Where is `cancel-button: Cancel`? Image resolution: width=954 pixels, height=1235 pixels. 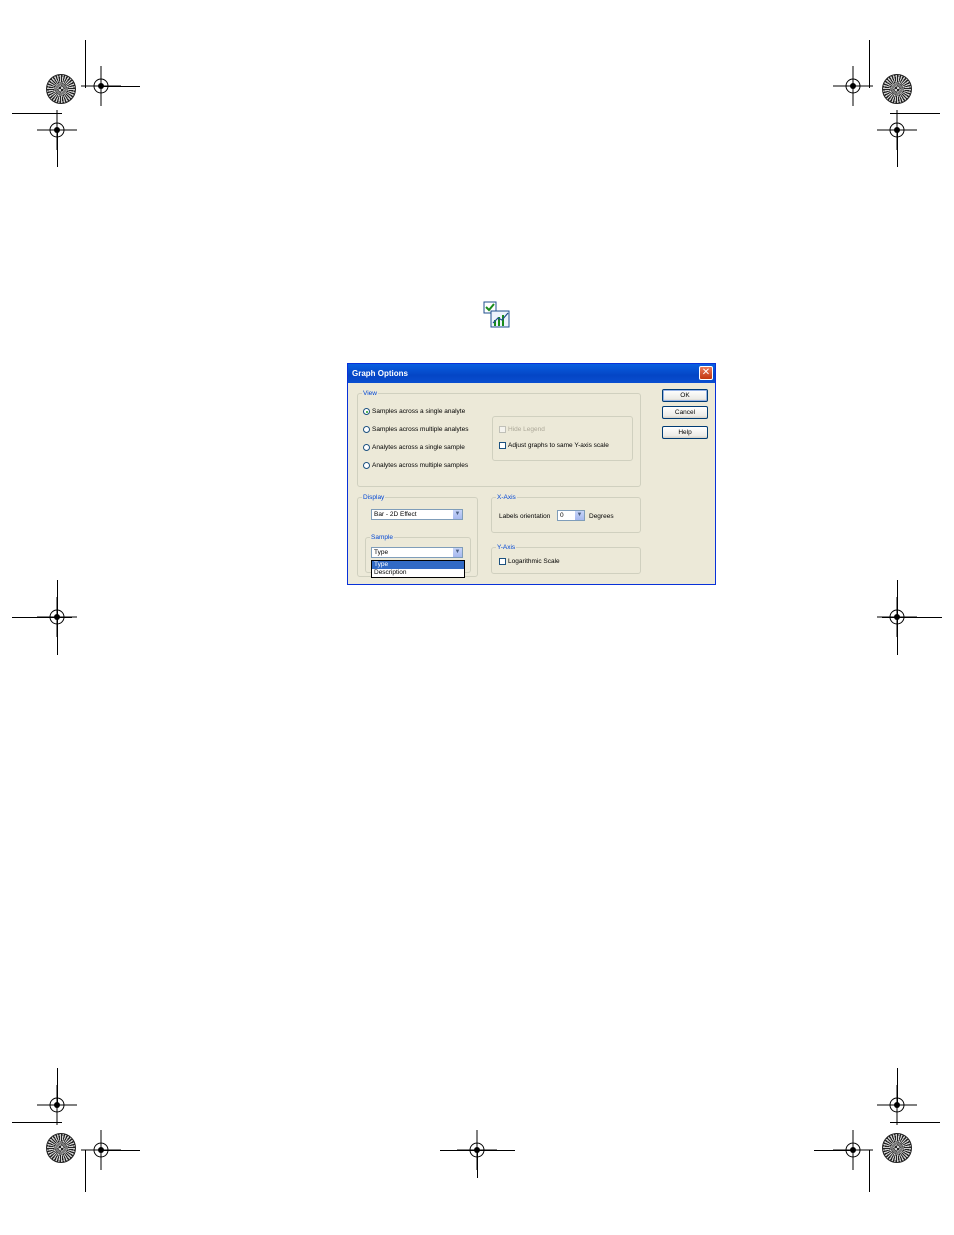 cancel-button: Cancel is located at coordinates (685, 412).